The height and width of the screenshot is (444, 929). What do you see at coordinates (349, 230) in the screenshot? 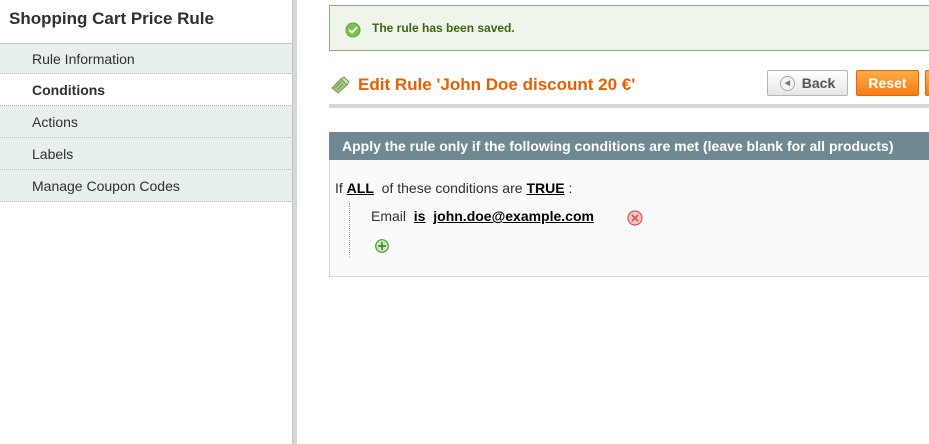
I see `conditions-tree-line` at bounding box center [349, 230].